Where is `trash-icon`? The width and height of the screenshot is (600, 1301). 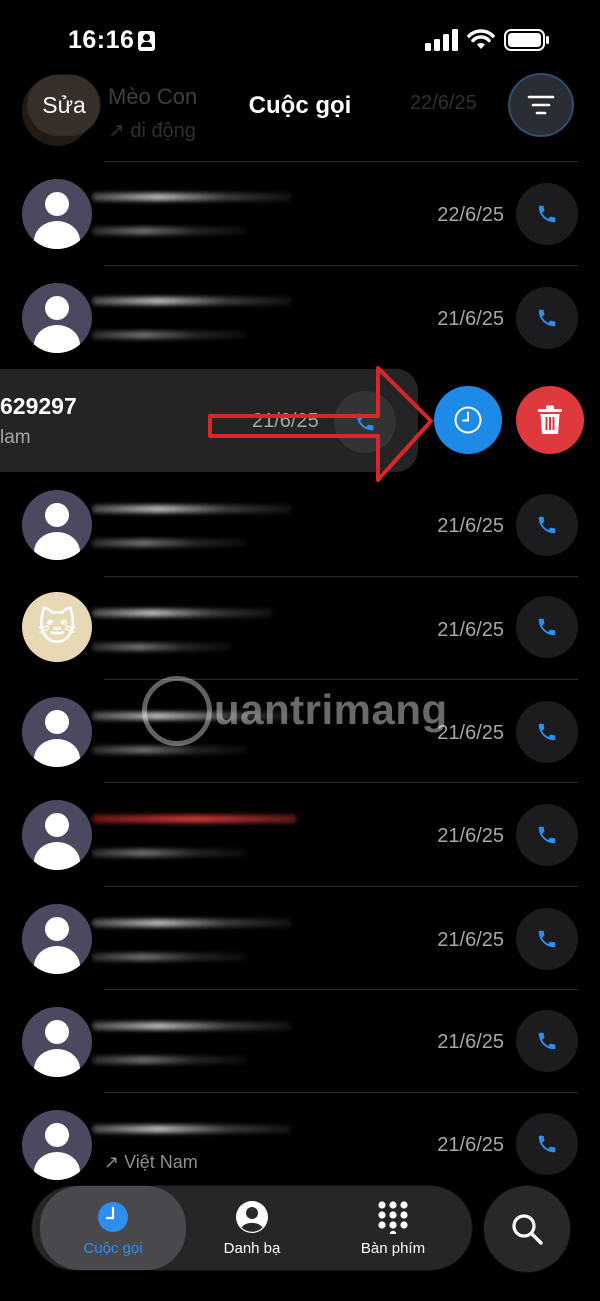
trash-icon is located at coordinates (550, 419).